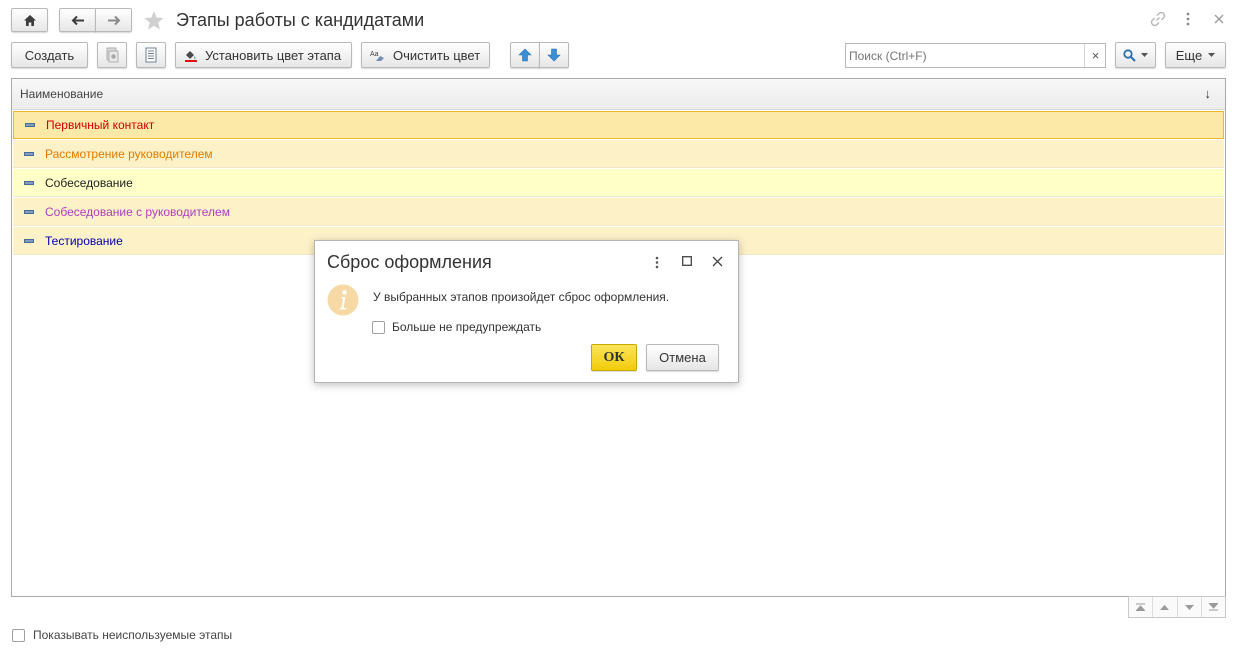 Image resolution: width=1243 pixels, height=655 pixels. I want to click on copy-button, so click(112, 55).